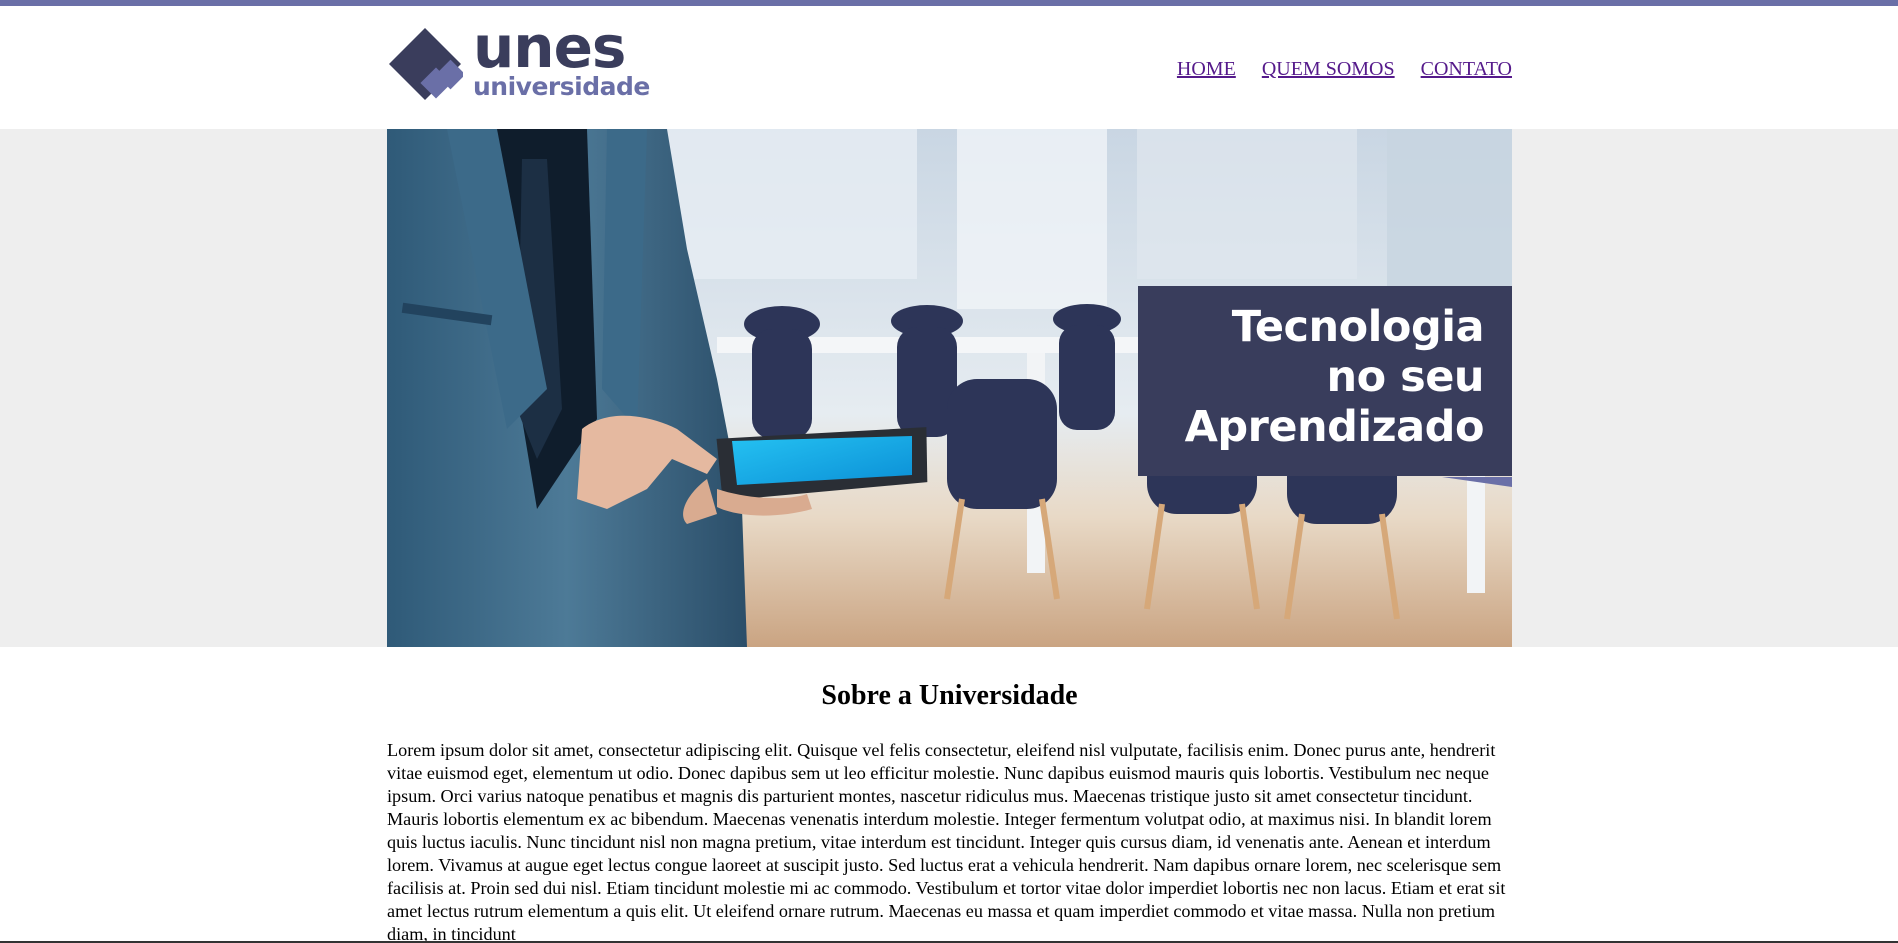 The image size is (1898, 943). I want to click on hero-headline: Tecnologia no seu Aprendizado, so click(1334, 377).